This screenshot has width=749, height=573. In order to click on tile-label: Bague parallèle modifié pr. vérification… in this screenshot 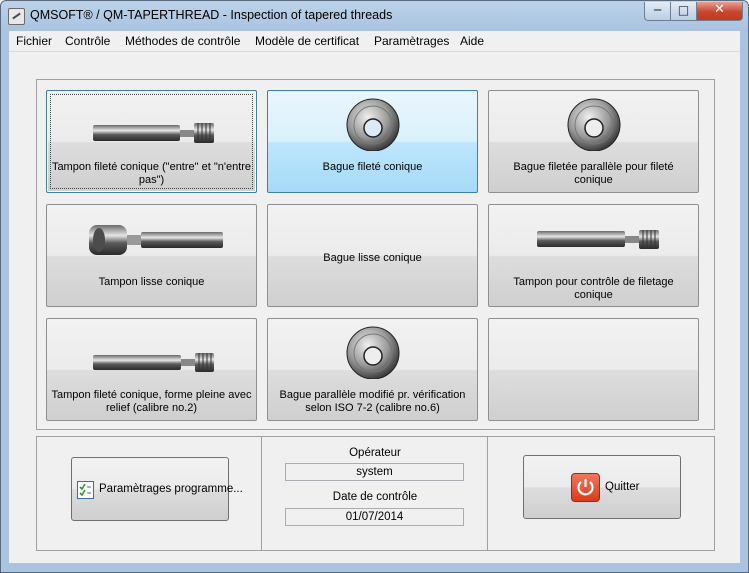, I will do `click(372, 401)`.